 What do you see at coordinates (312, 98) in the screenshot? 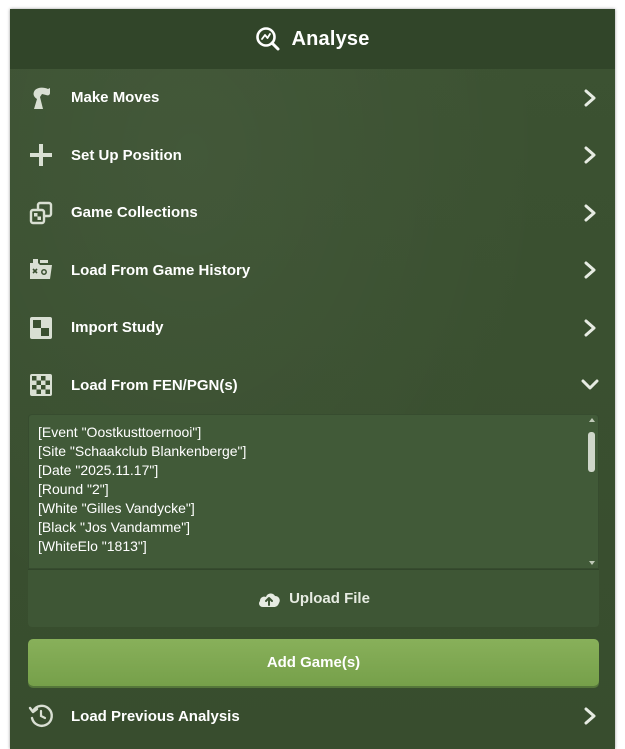
I see `menu-item-make-moves: Make Moves` at bounding box center [312, 98].